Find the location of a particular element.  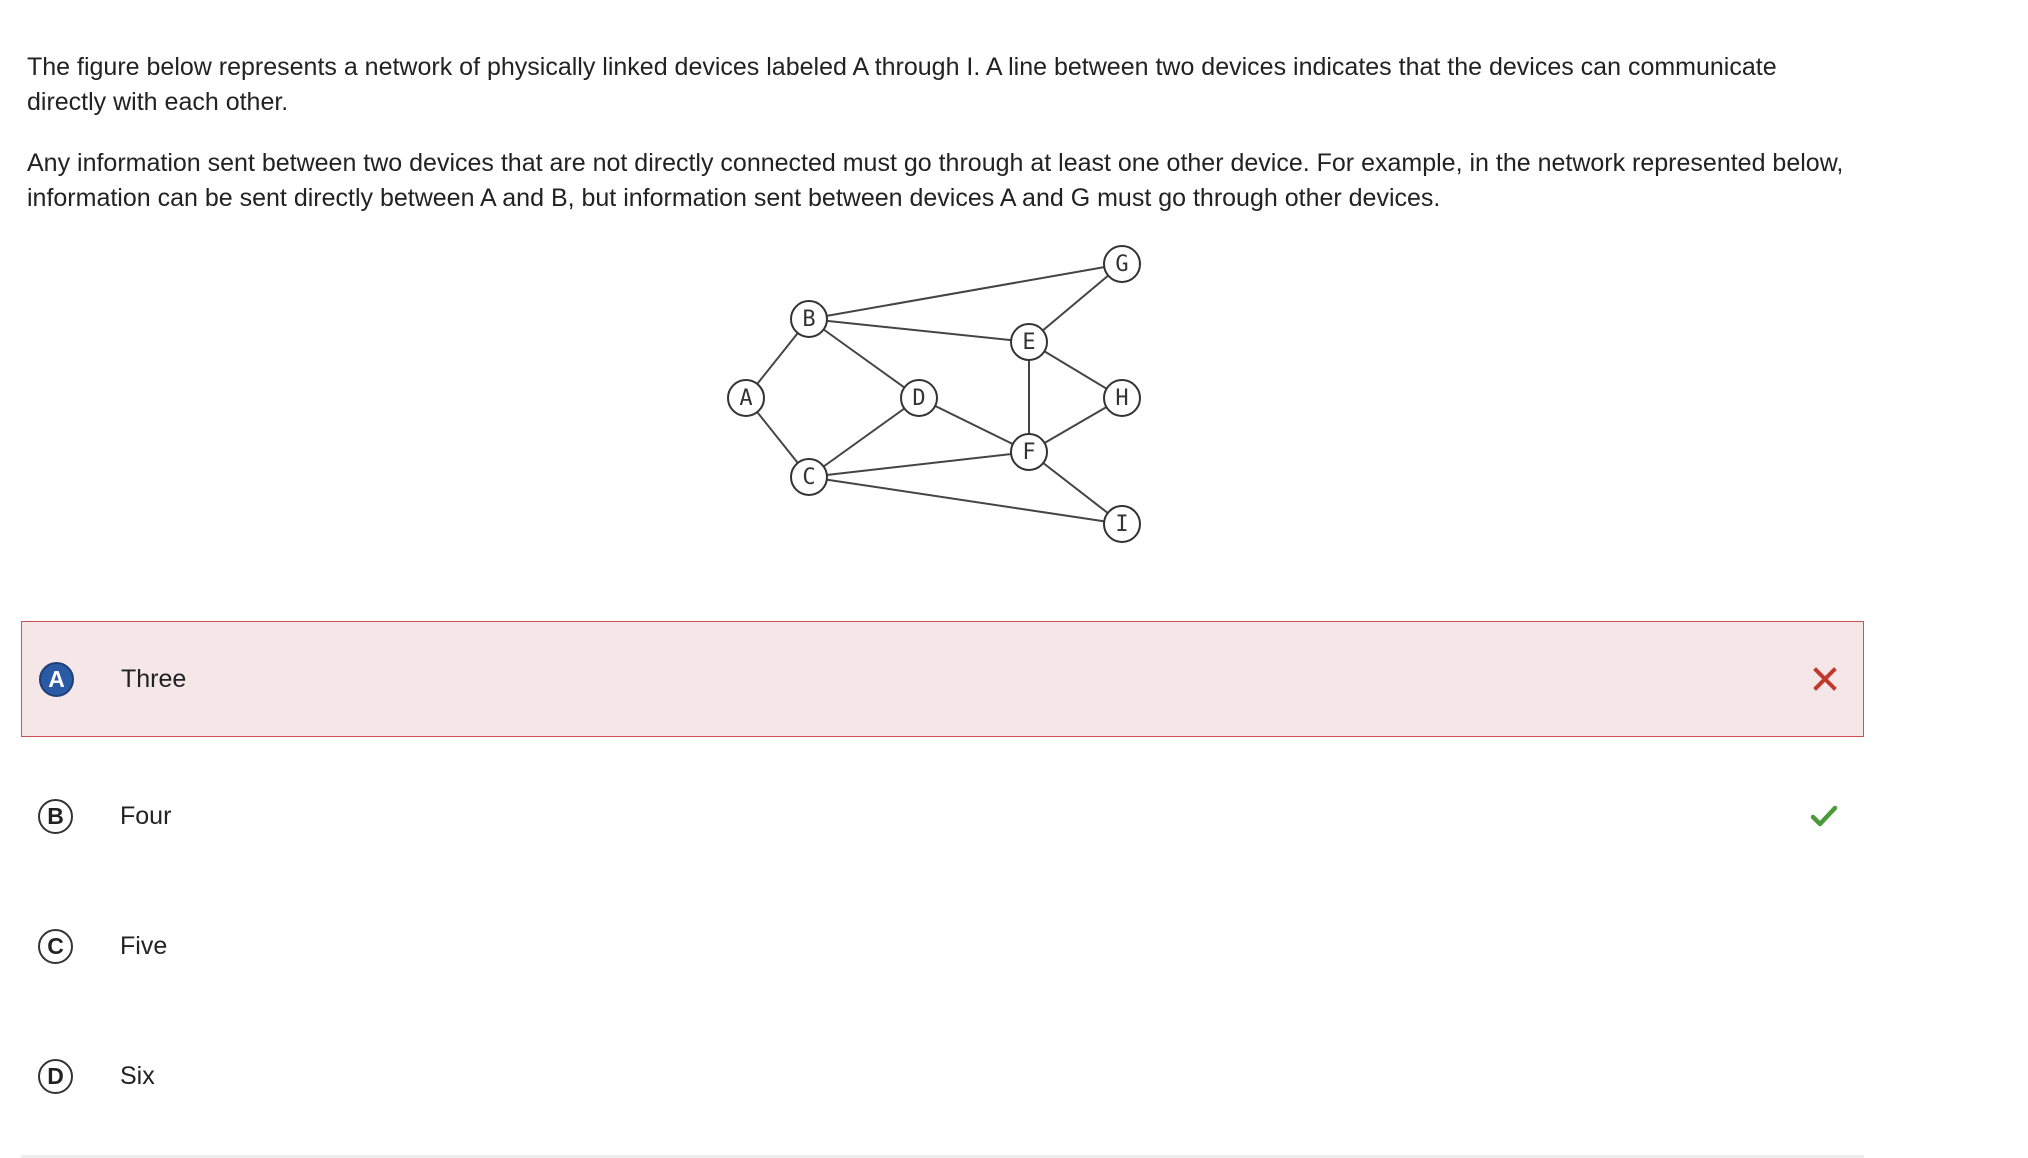

node-label-h: H is located at coordinates (1121, 398).